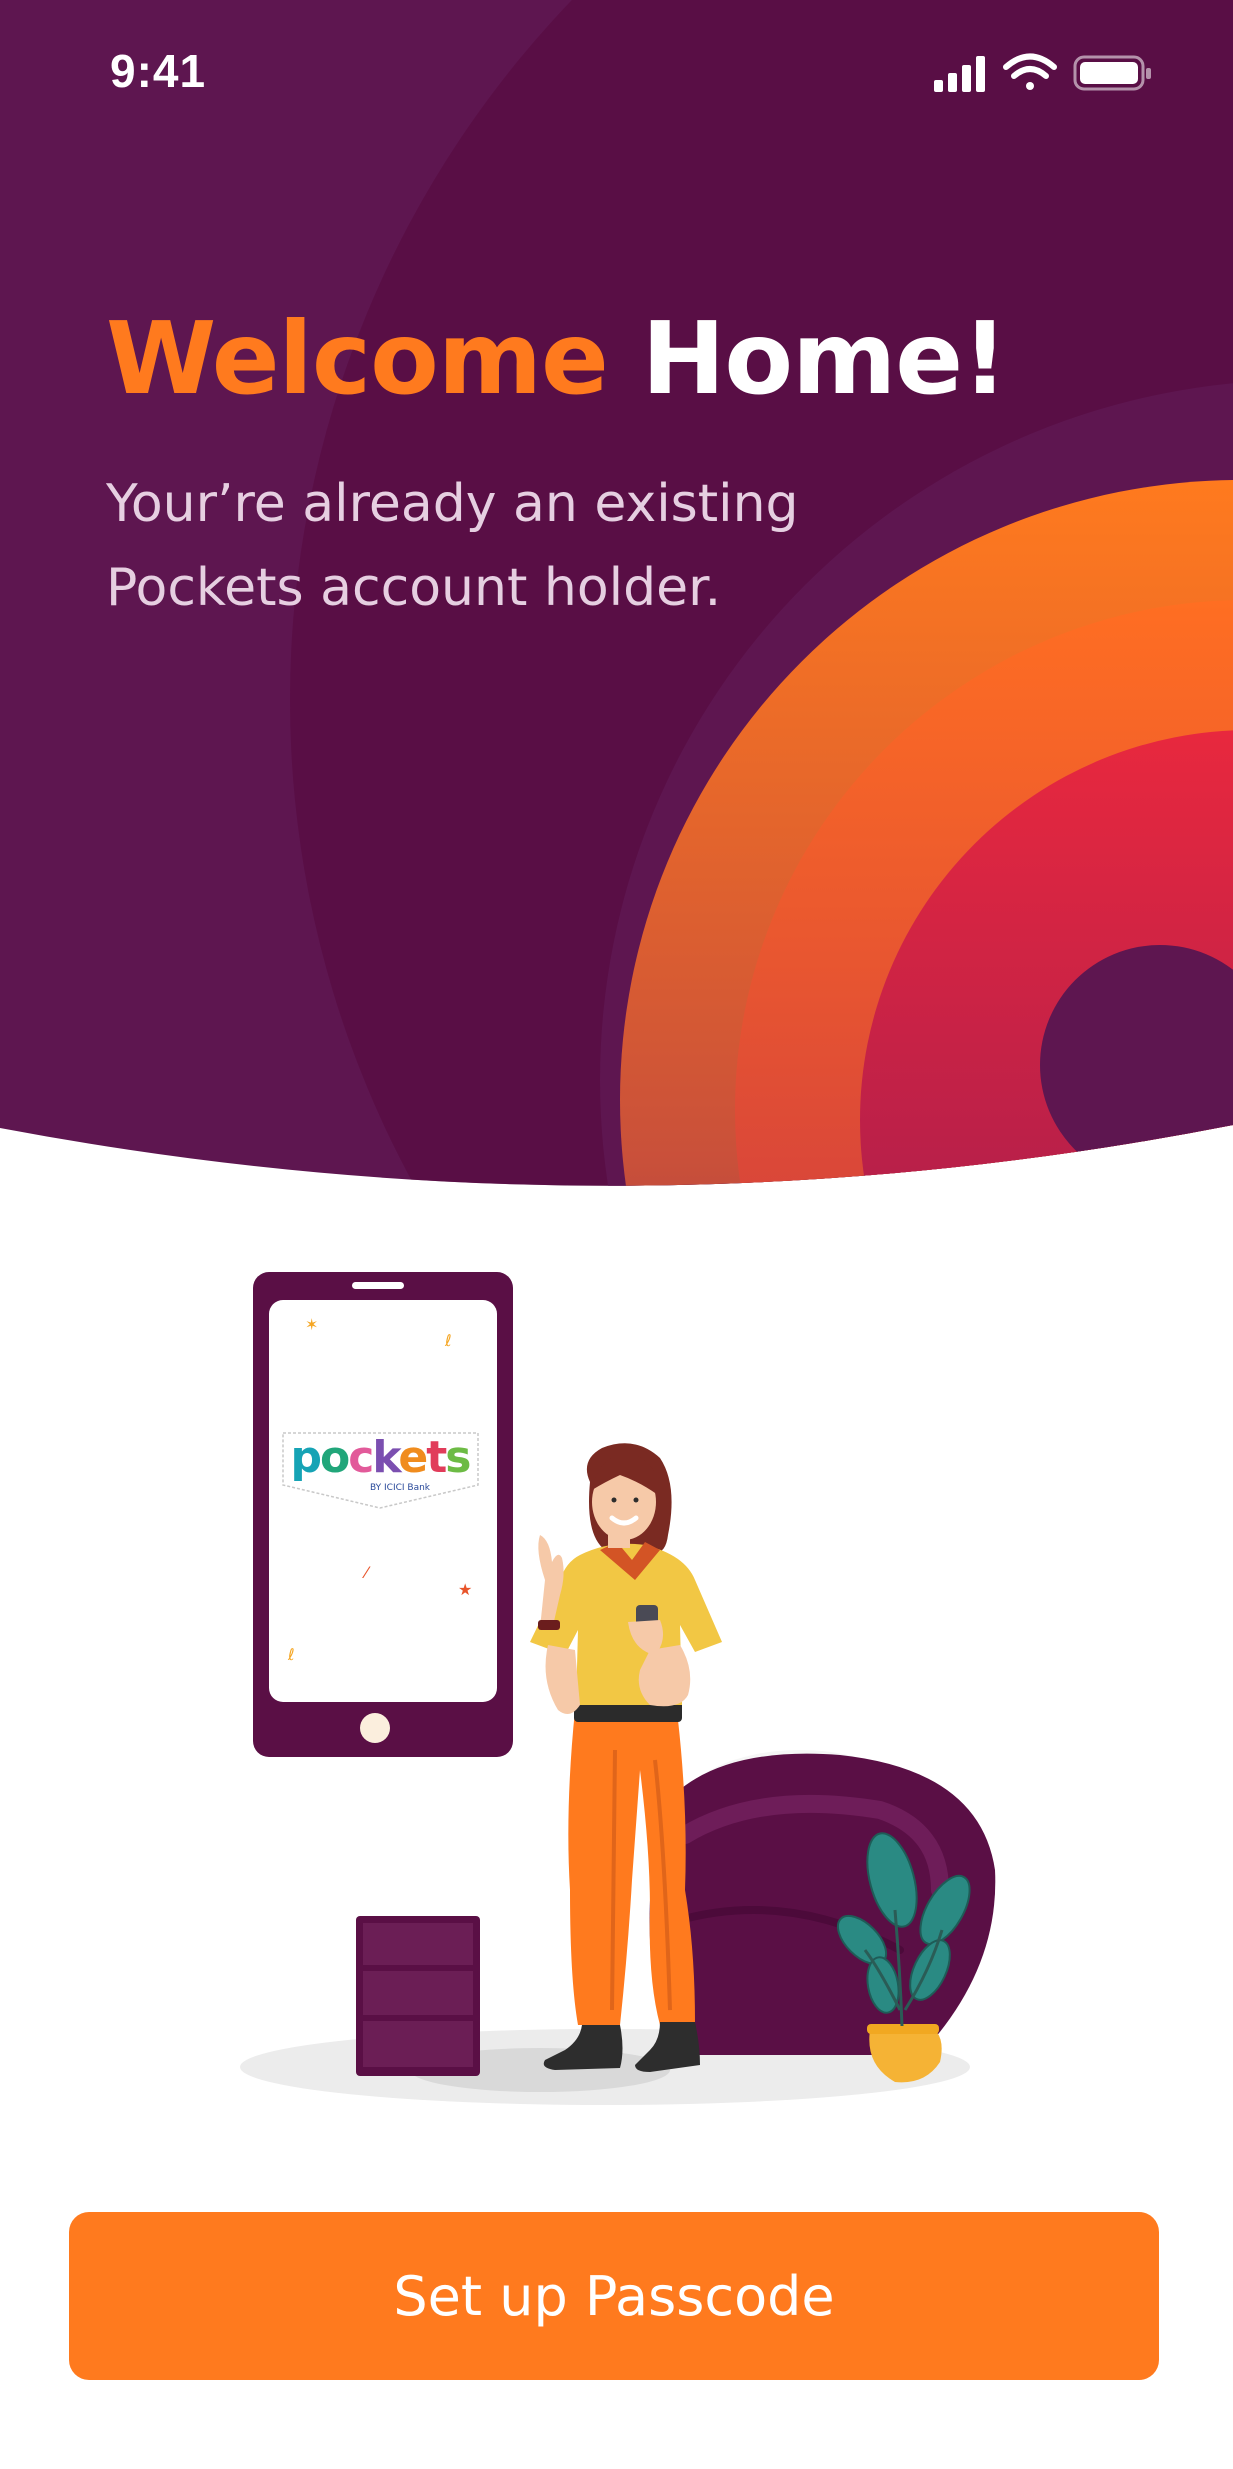 Image resolution: width=1233 pixels, height=2469 pixels. What do you see at coordinates (357, 358) in the screenshot?
I see `title-welcome: Welcome` at bounding box center [357, 358].